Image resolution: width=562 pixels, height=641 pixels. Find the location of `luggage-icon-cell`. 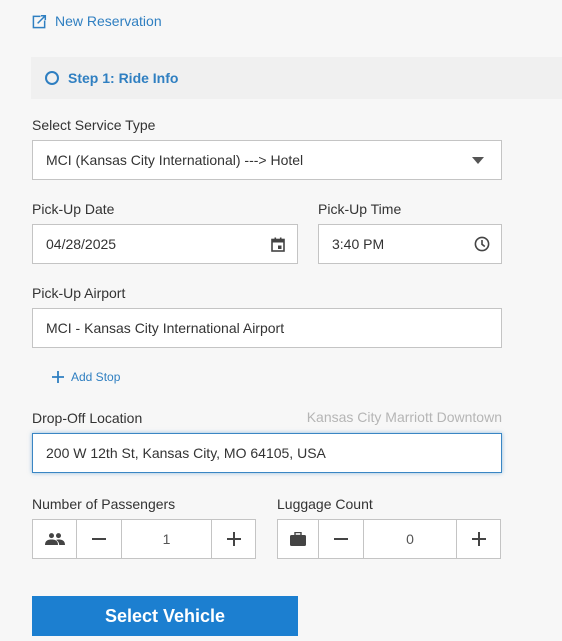

luggage-icon-cell is located at coordinates (298, 539).